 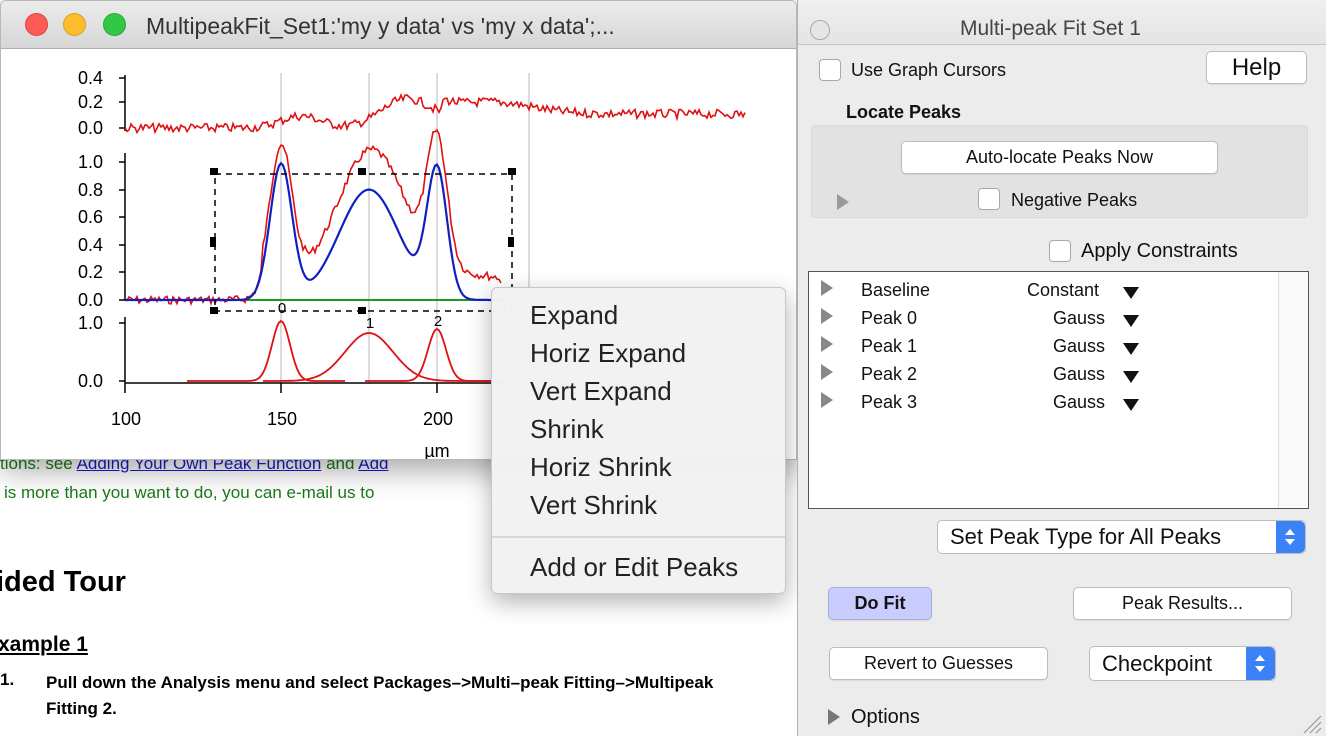 What do you see at coordinates (1050, 28) in the screenshot?
I see `panel-title: Multi-peak Fit Set 1` at bounding box center [1050, 28].